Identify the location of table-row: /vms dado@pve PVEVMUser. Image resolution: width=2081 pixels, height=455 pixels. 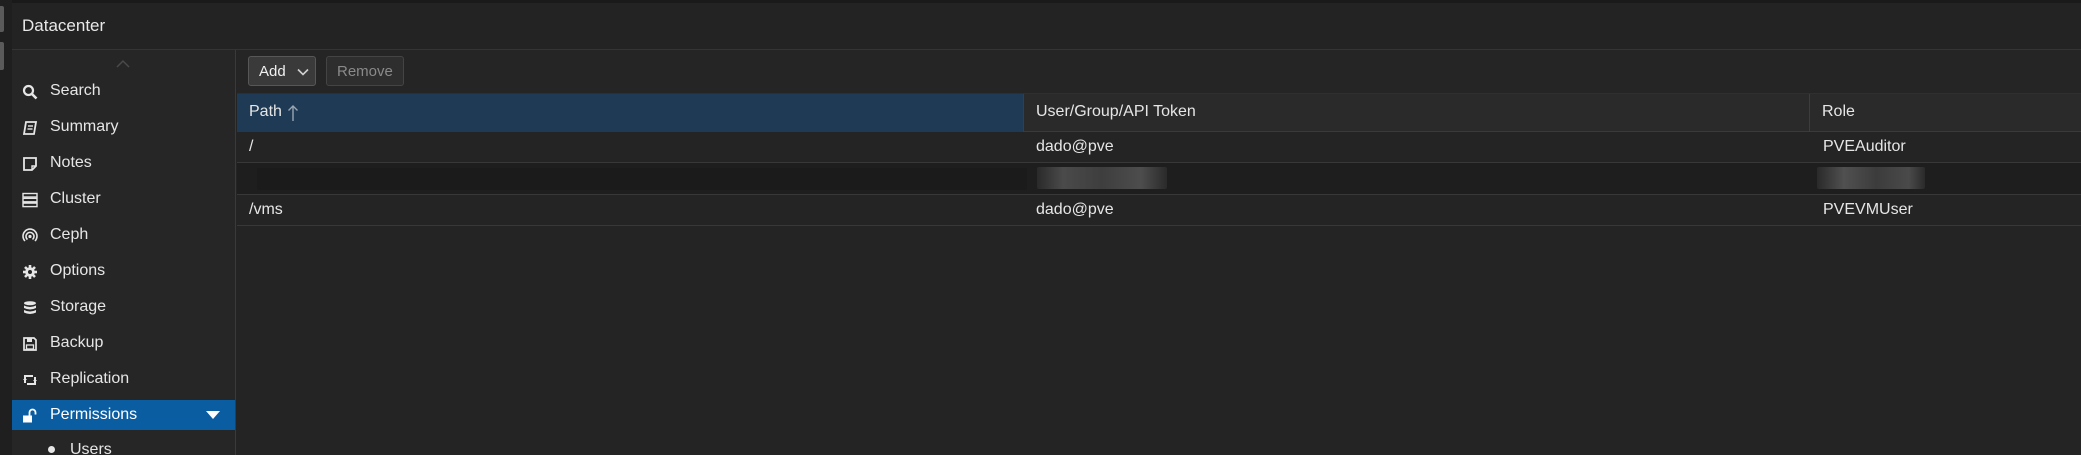
(1159, 210).